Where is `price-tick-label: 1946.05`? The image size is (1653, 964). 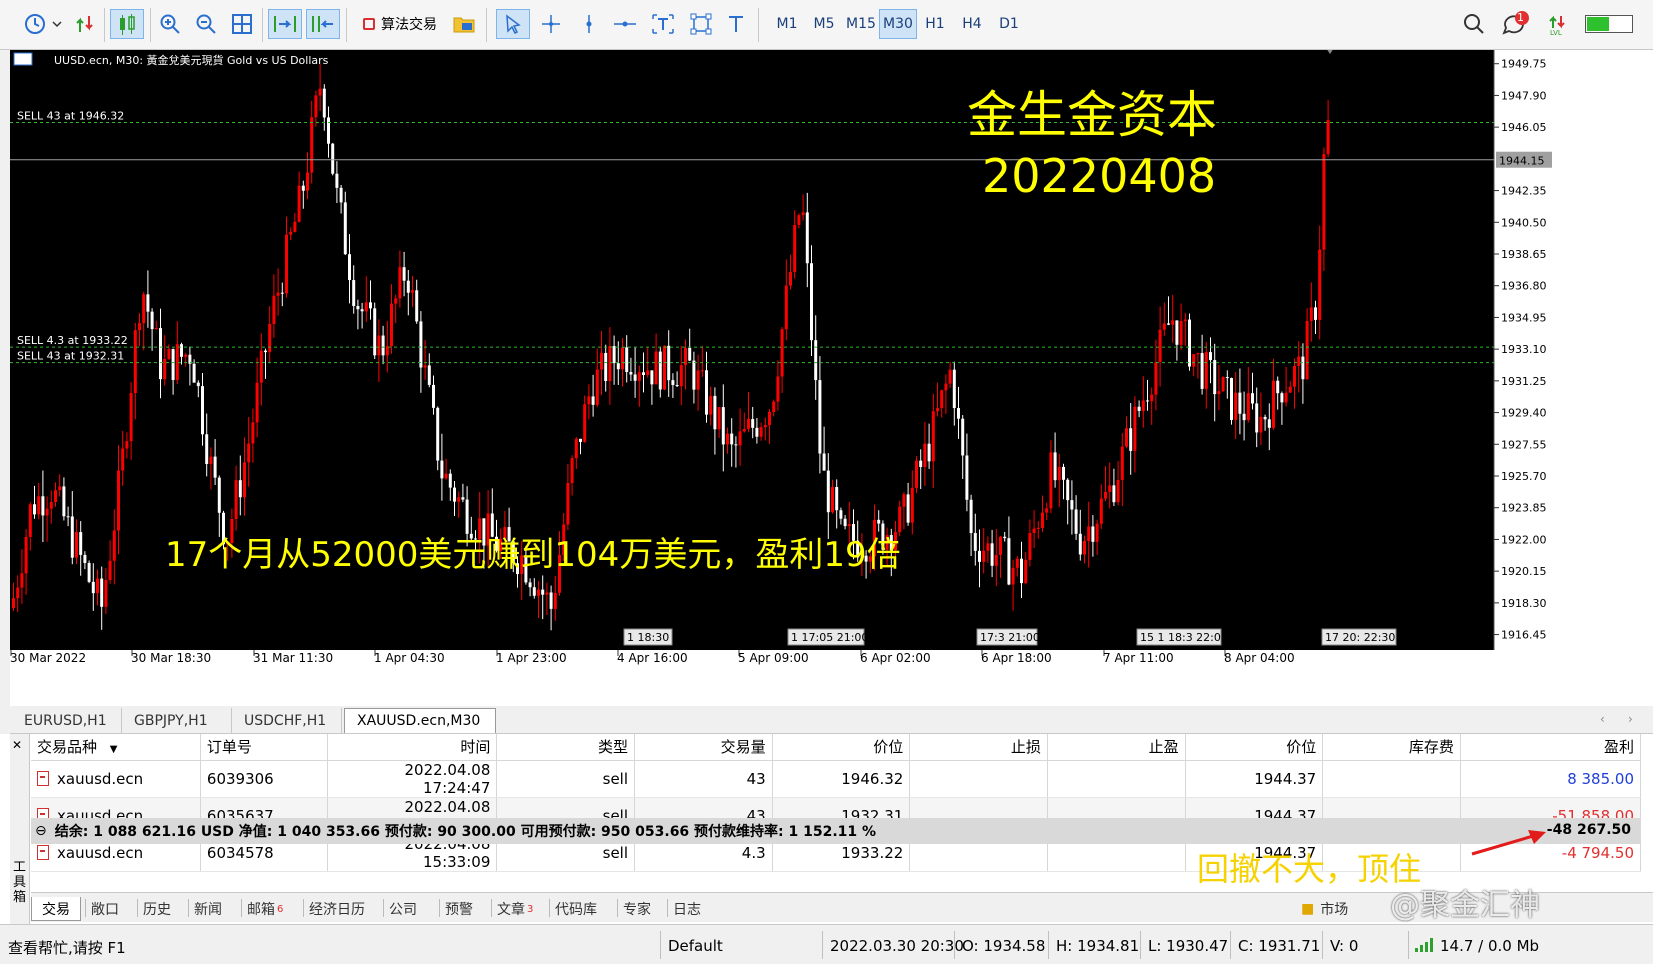 price-tick-label: 1946.05 is located at coordinates (1524, 127).